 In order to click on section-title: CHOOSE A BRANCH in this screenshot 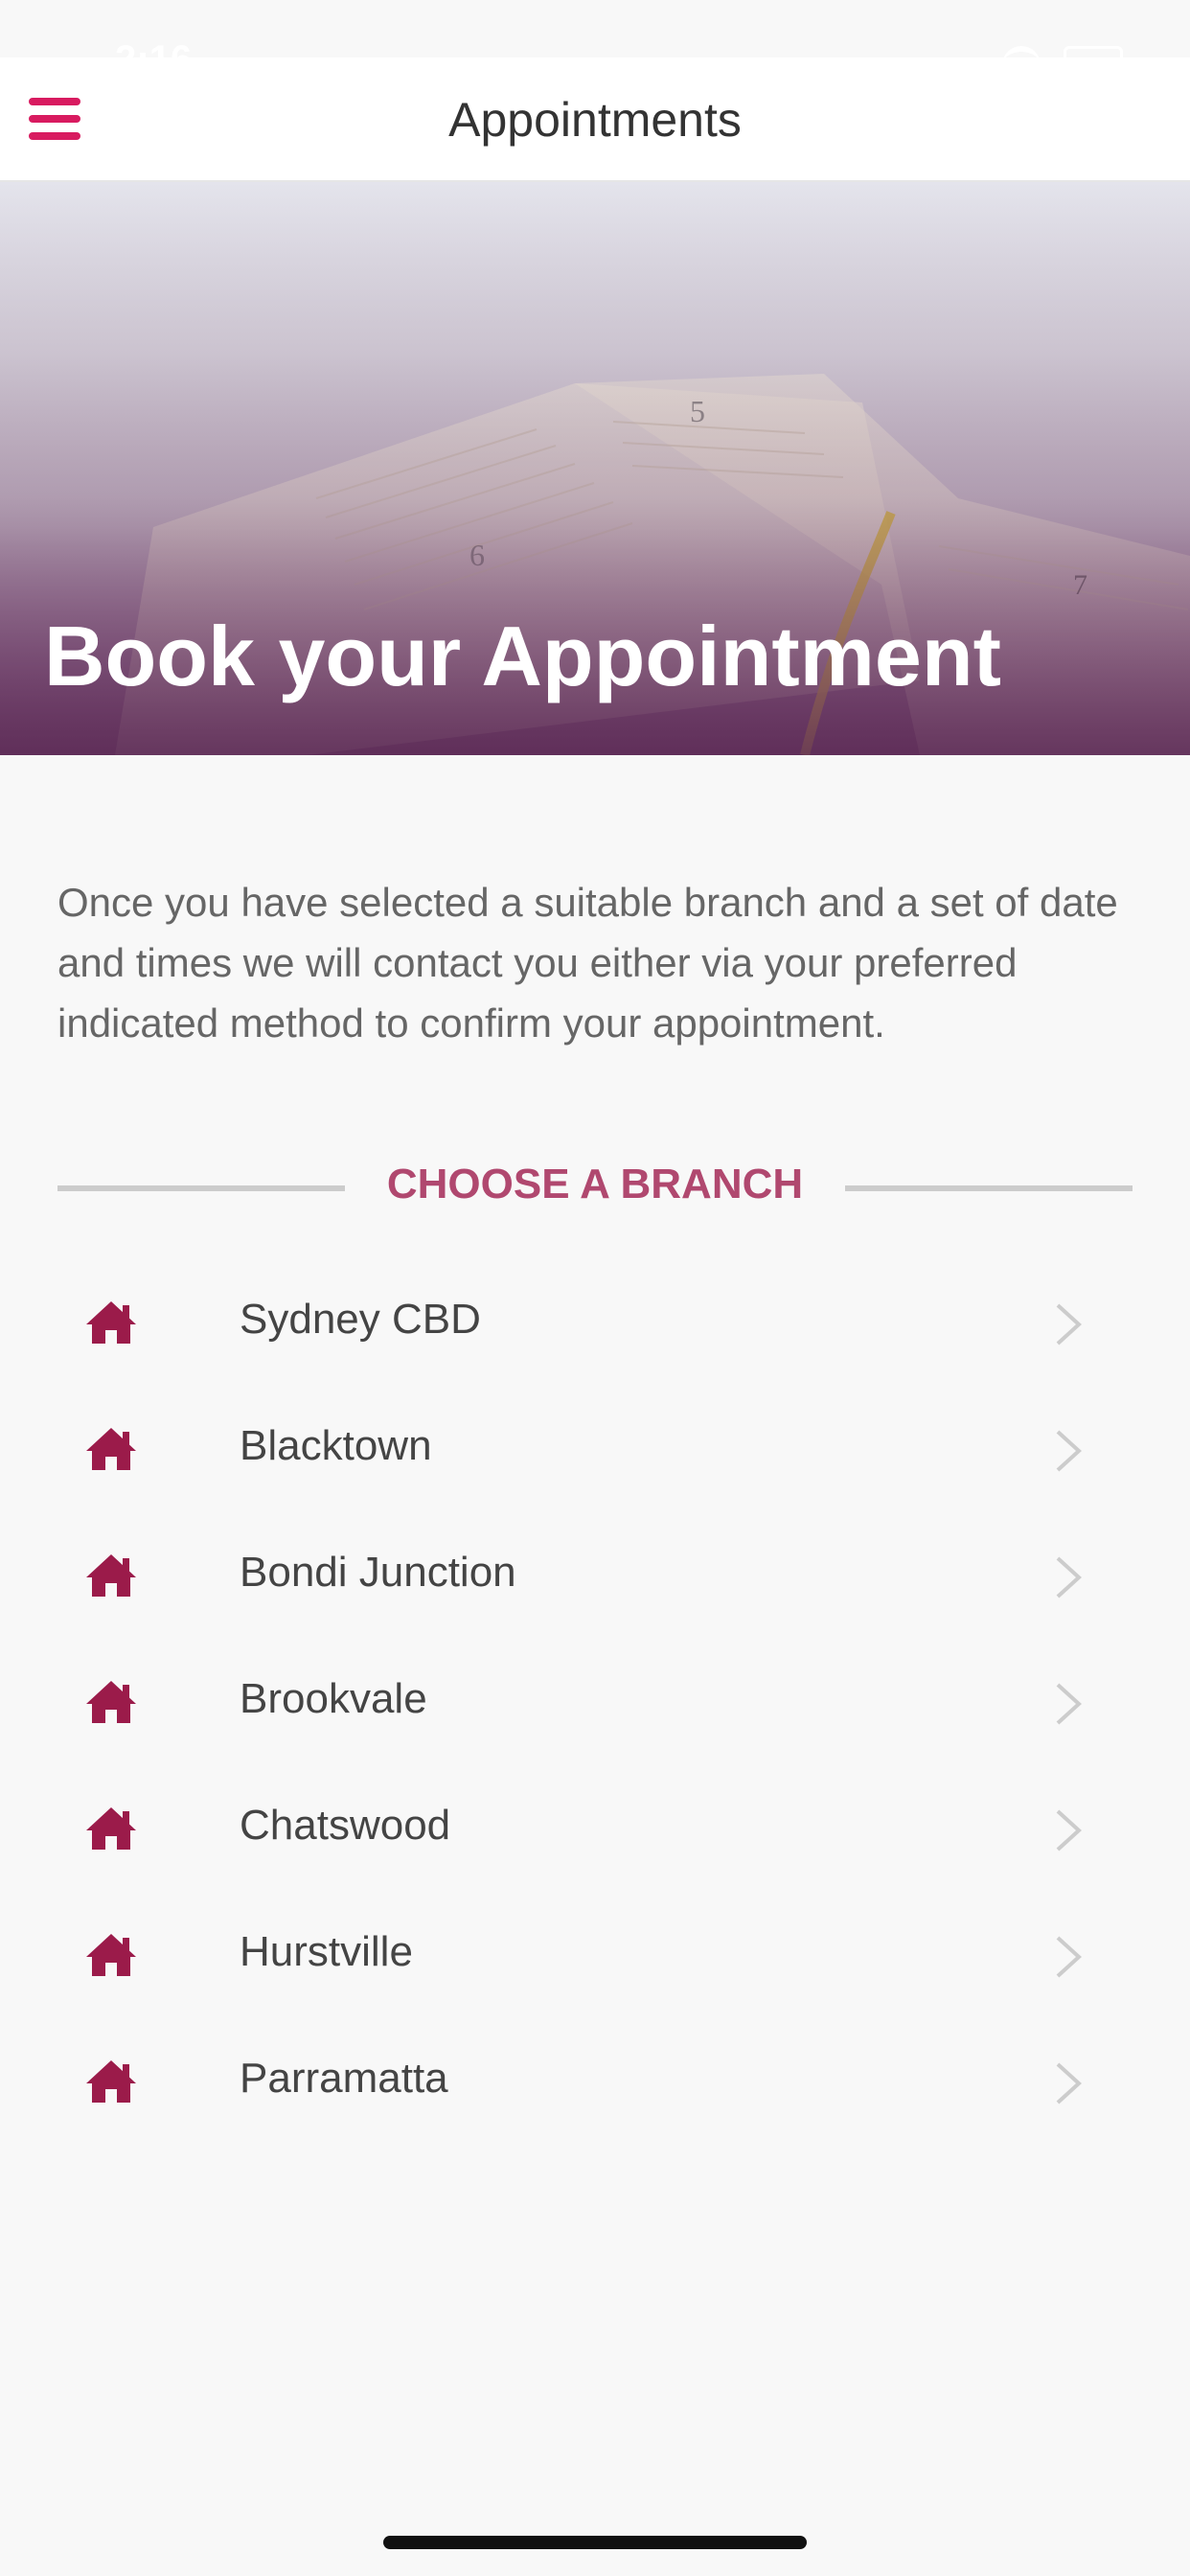, I will do `click(595, 1184)`.